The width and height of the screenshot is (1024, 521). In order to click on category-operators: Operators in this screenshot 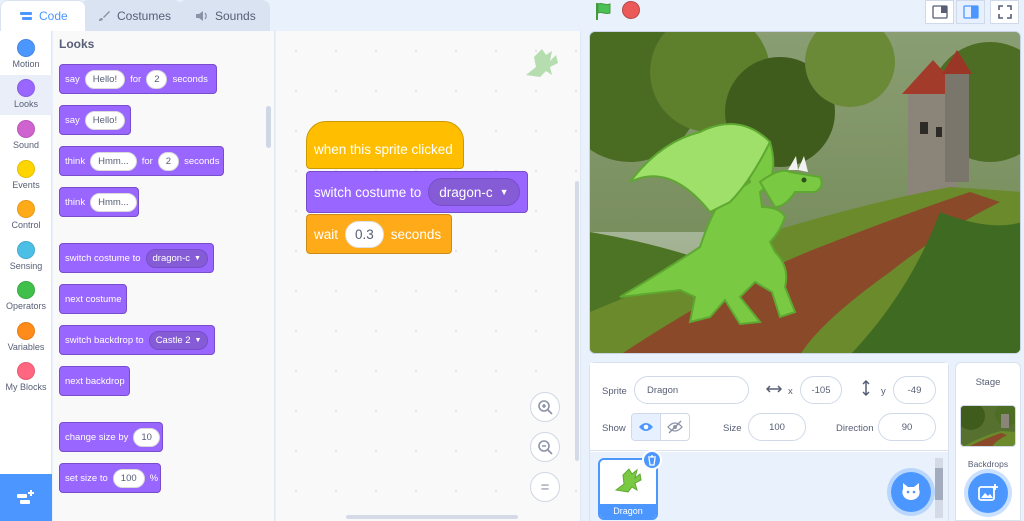, I will do `click(26, 297)`.